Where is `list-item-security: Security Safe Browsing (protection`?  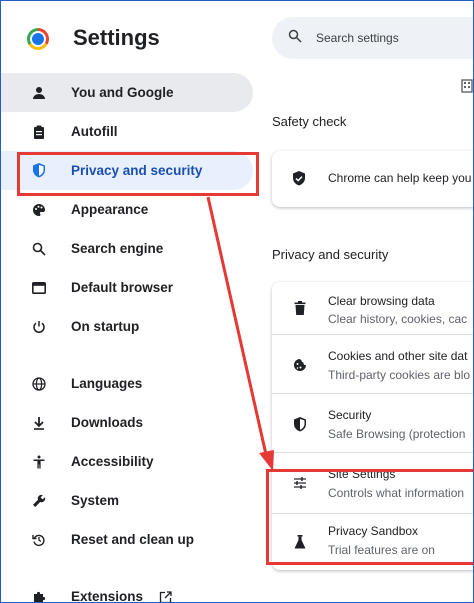
list-item-security: Security Safe Browsing (protection is located at coordinates (372, 422).